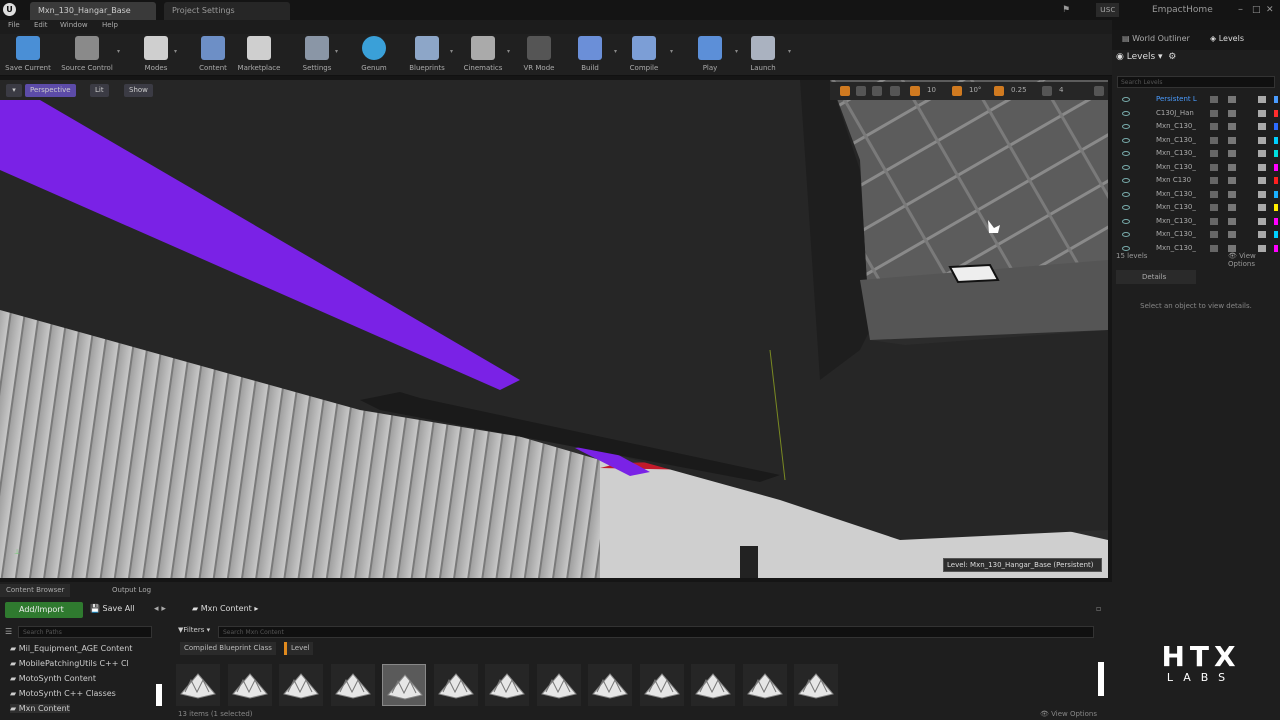  What do you see at coordinates (1098, 608) in the screenshot?
I see `lock-icon: ▫` at bounding box center [1098, 608].